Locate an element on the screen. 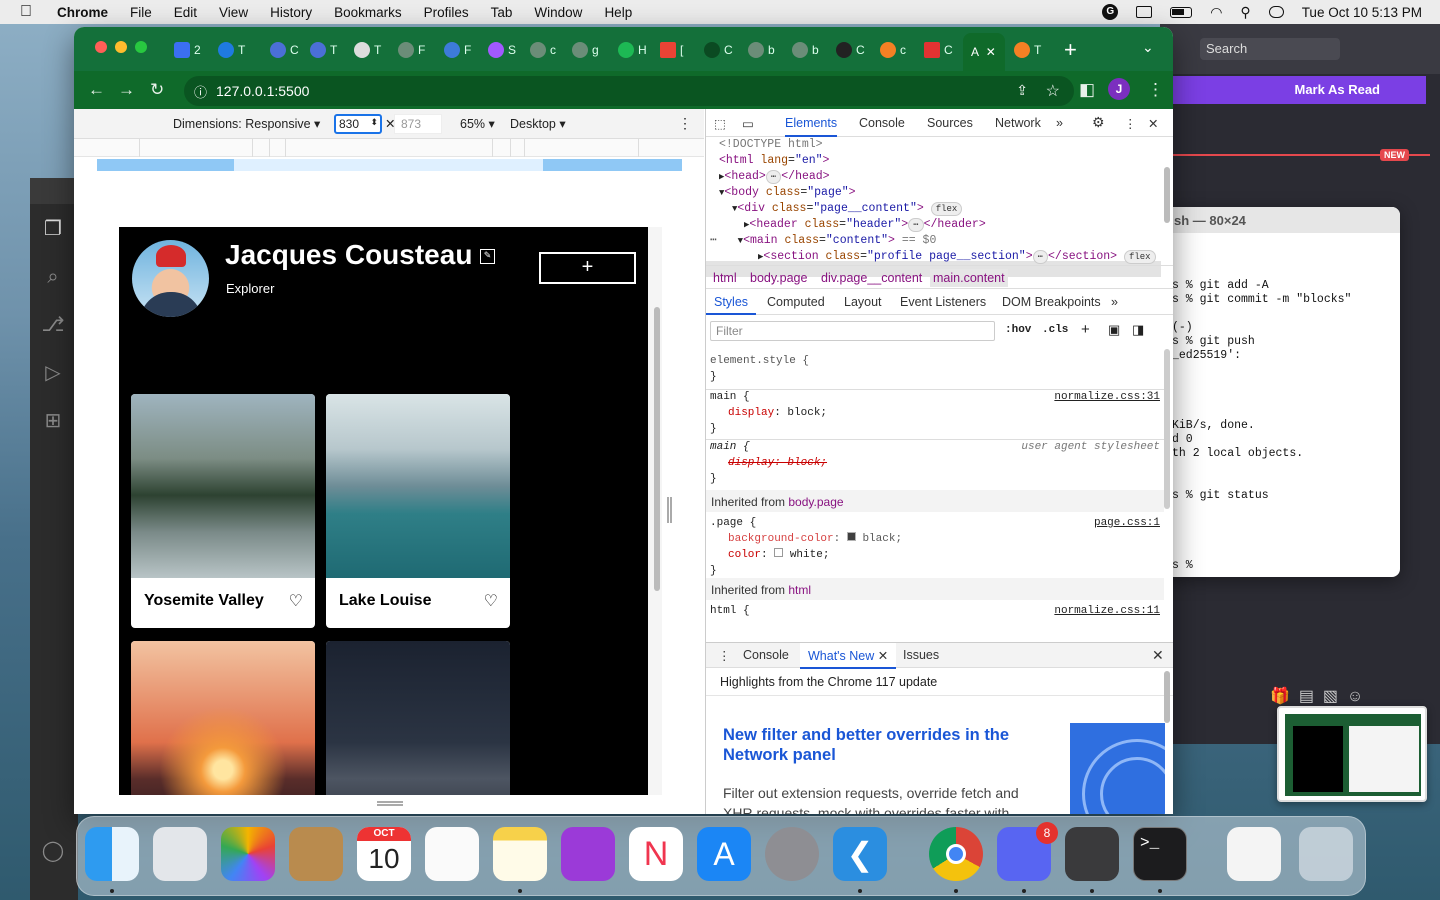 This screenshot has width=1440, height=900. viewport-resize-handle-bottom is located at coordinates (390, 803).